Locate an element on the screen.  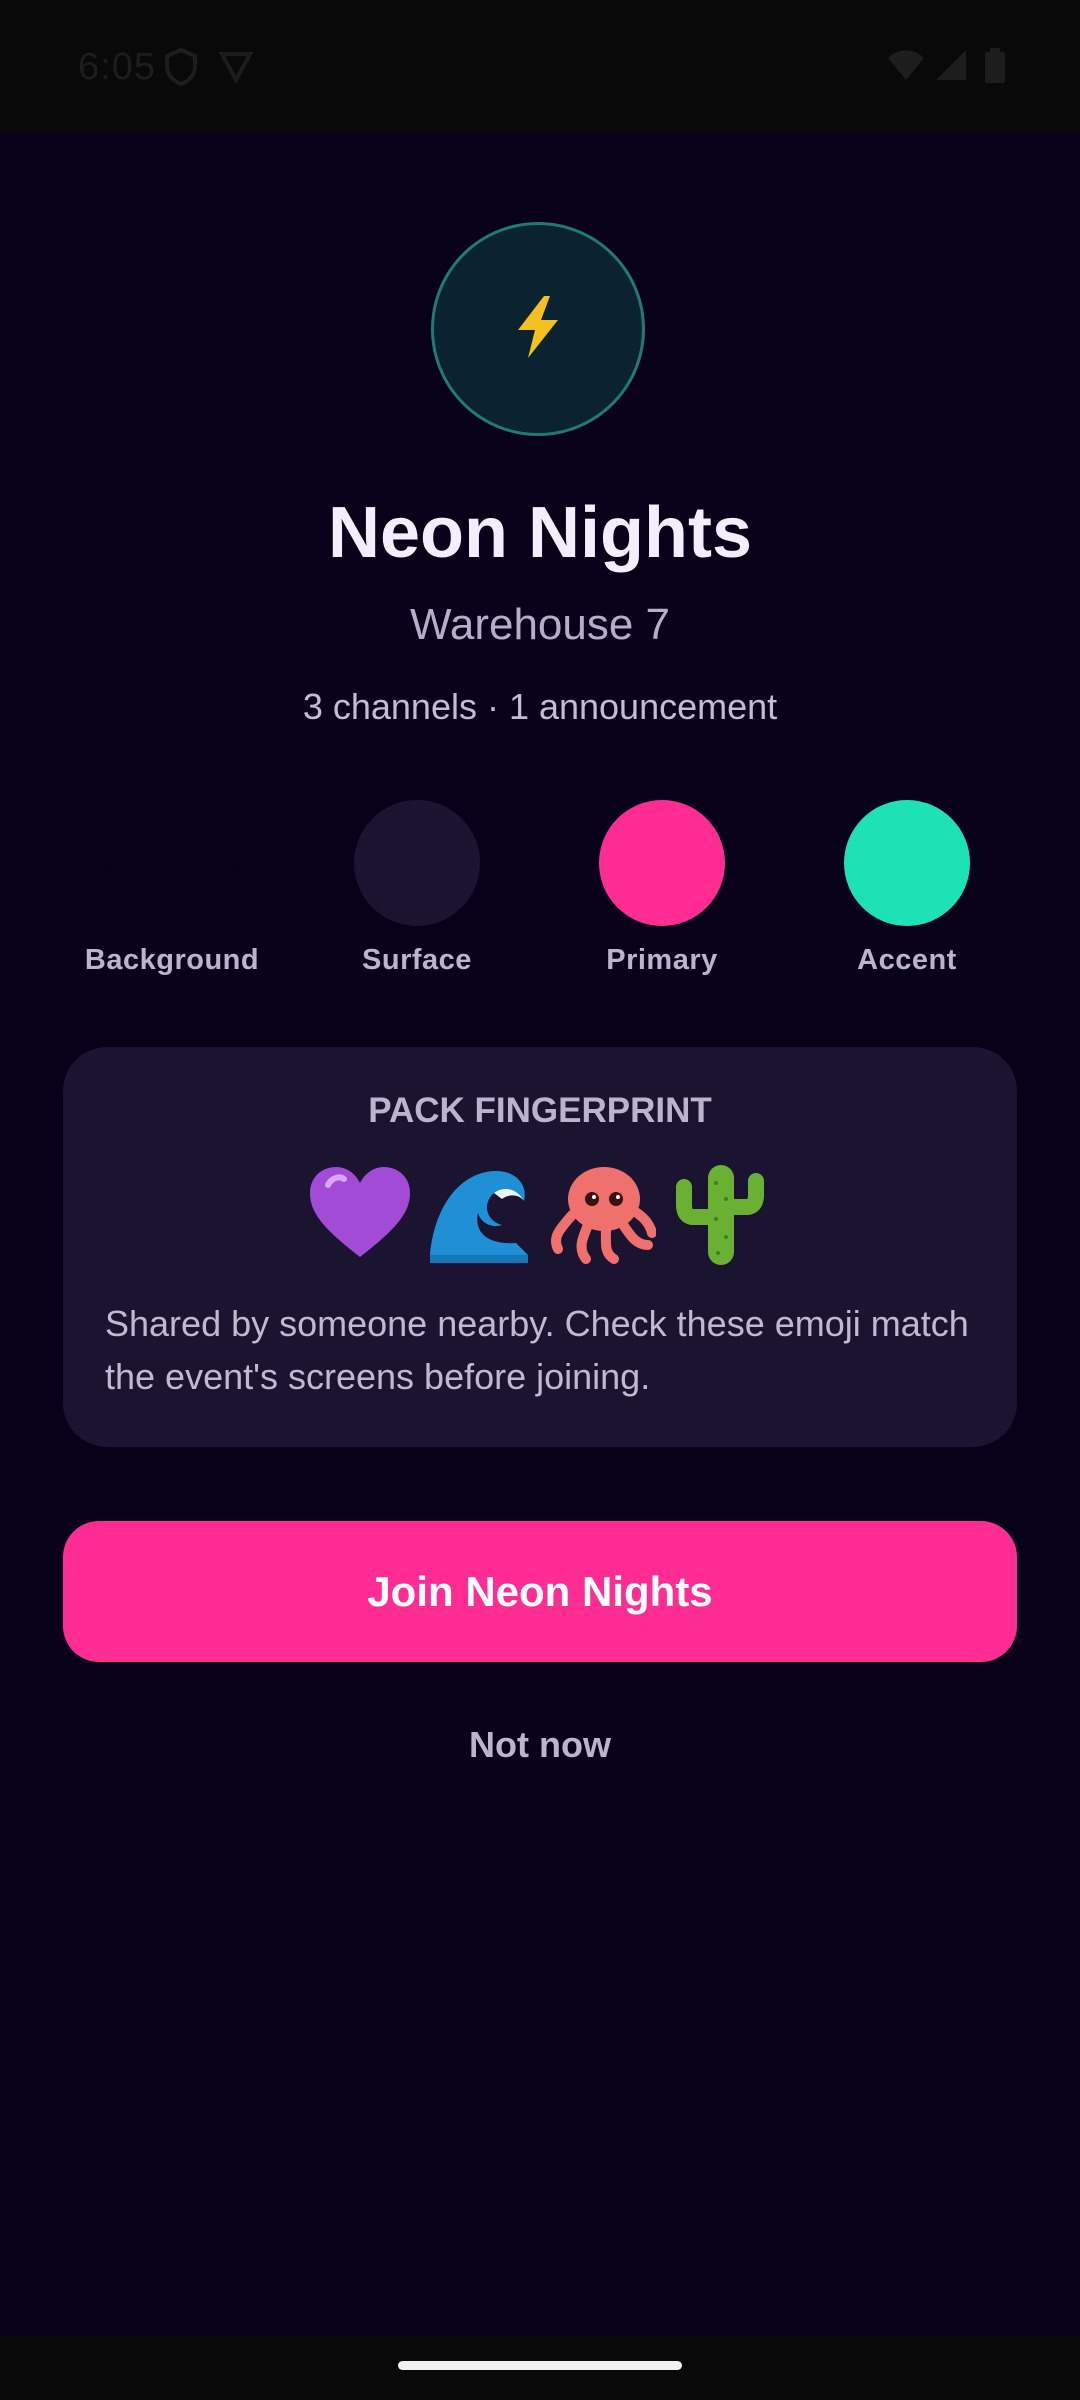
swatch-label-primary: Primary is located at coordinates (662, 960).